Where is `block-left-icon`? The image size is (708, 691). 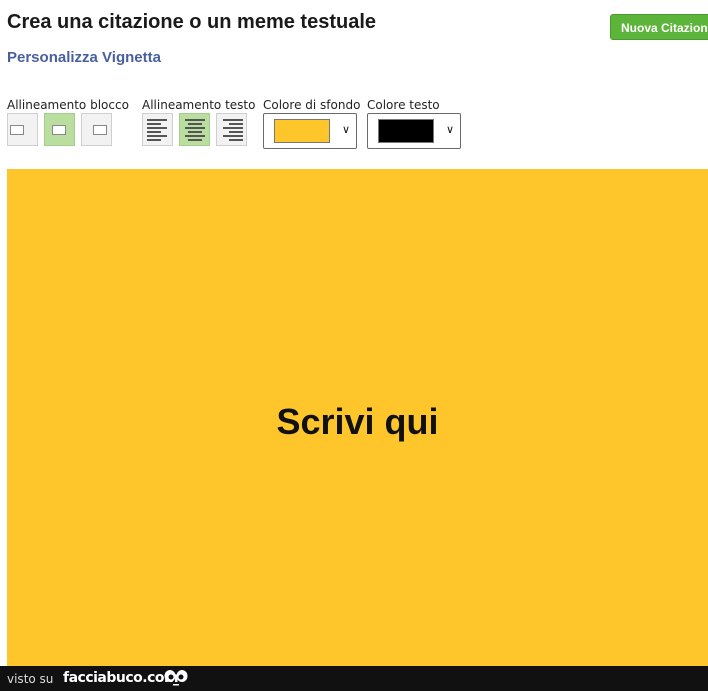
block-left-icon is located at coordinates (17, 130).